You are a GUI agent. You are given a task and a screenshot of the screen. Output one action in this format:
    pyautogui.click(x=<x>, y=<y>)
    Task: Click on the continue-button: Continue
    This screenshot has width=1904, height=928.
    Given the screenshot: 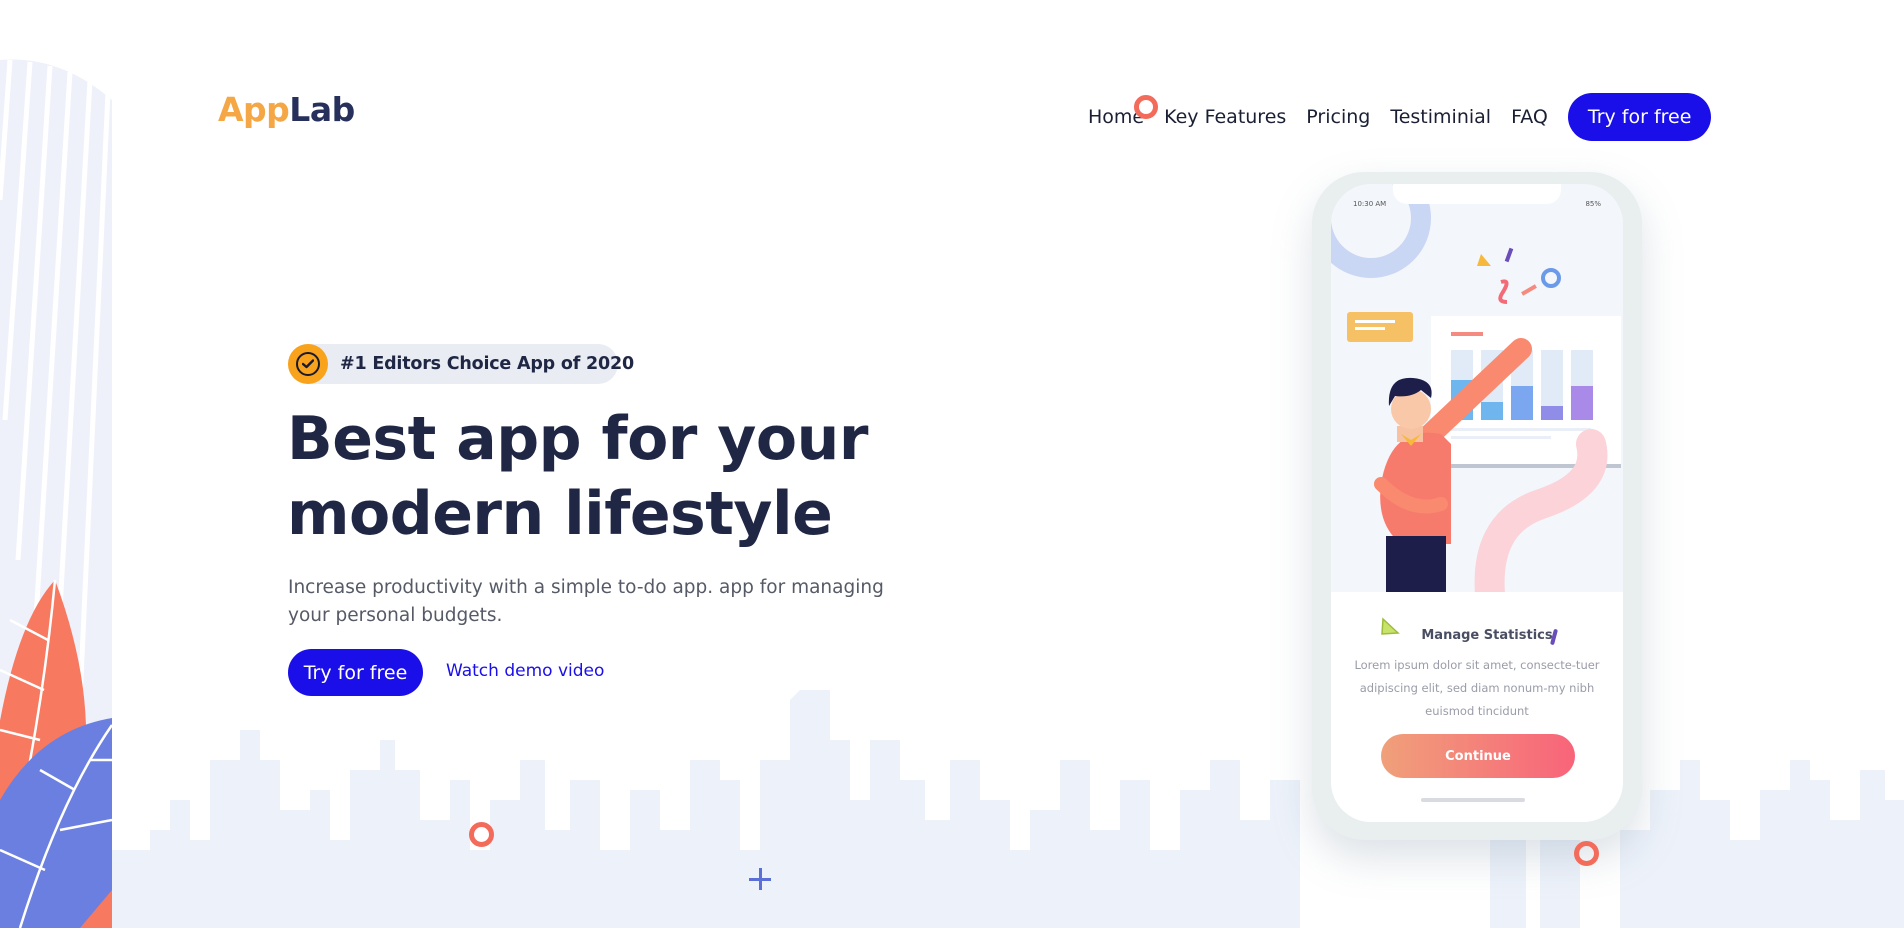 What is the action you would take?
    pyautogui.click(x=1478, y=756)
    